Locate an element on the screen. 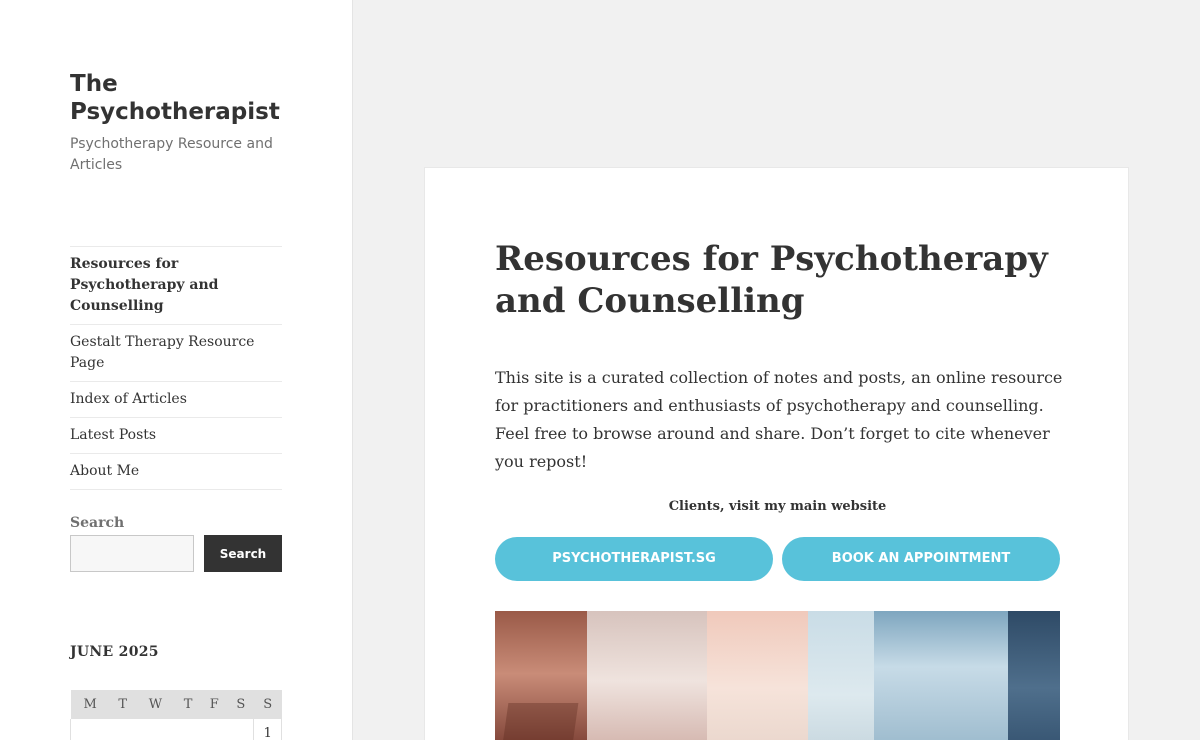 This screenshot has width=1200, height=740. search-input is located at coordinates (132, 553).